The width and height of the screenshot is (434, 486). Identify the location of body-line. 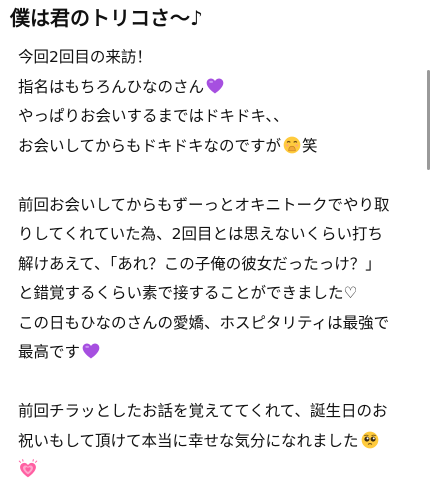
(221, 471).